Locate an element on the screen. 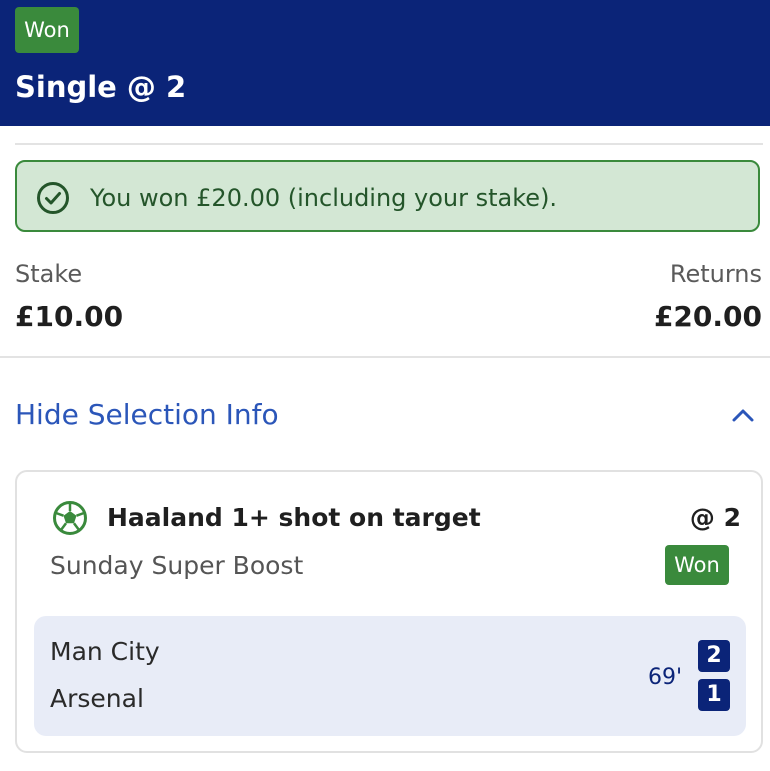 This screenshot has height=771, width=770. match-clock: 69' is located at coordinates (665, 677).